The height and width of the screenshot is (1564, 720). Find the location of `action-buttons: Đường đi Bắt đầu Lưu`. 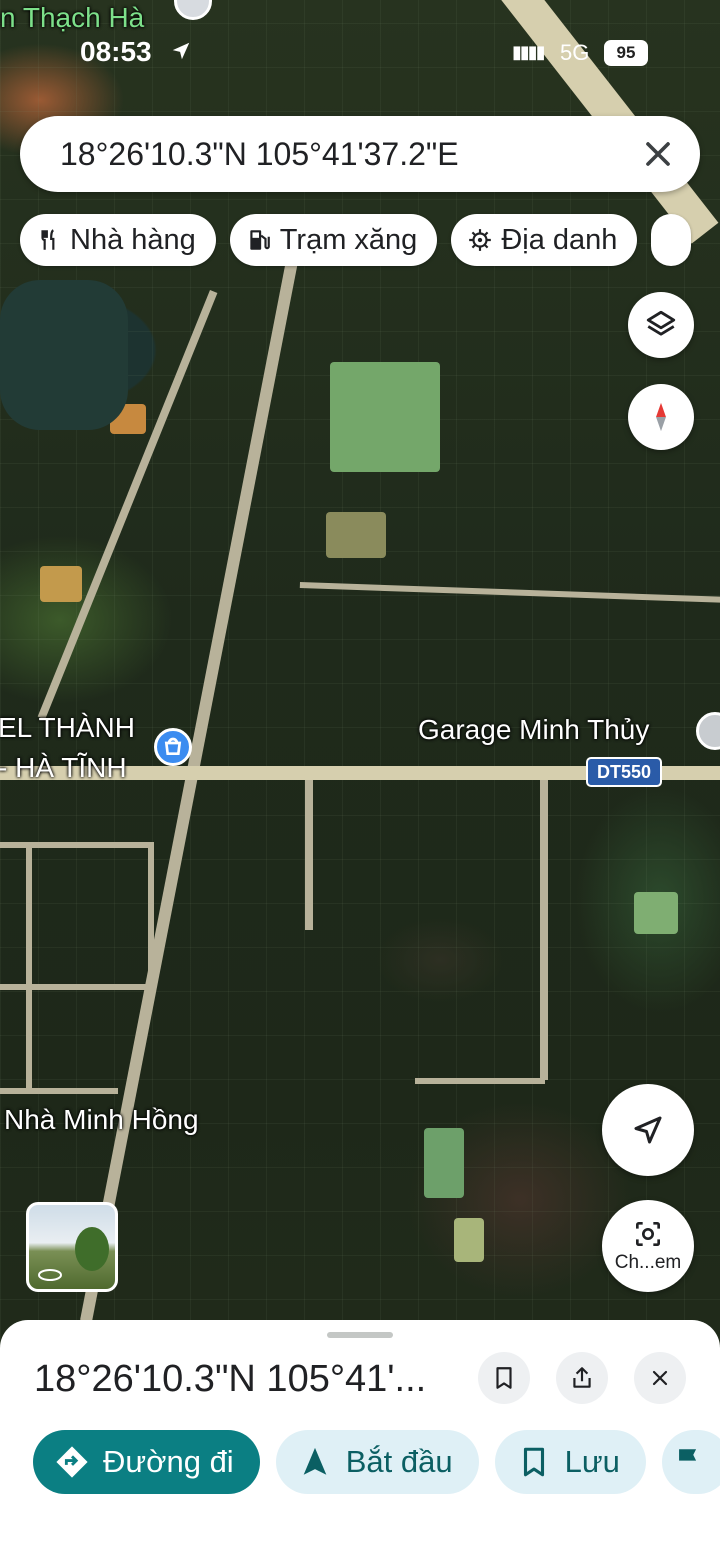

action-buttons: Đường đi Bắt đầu Lưu is located at coordinates (376, 1462).